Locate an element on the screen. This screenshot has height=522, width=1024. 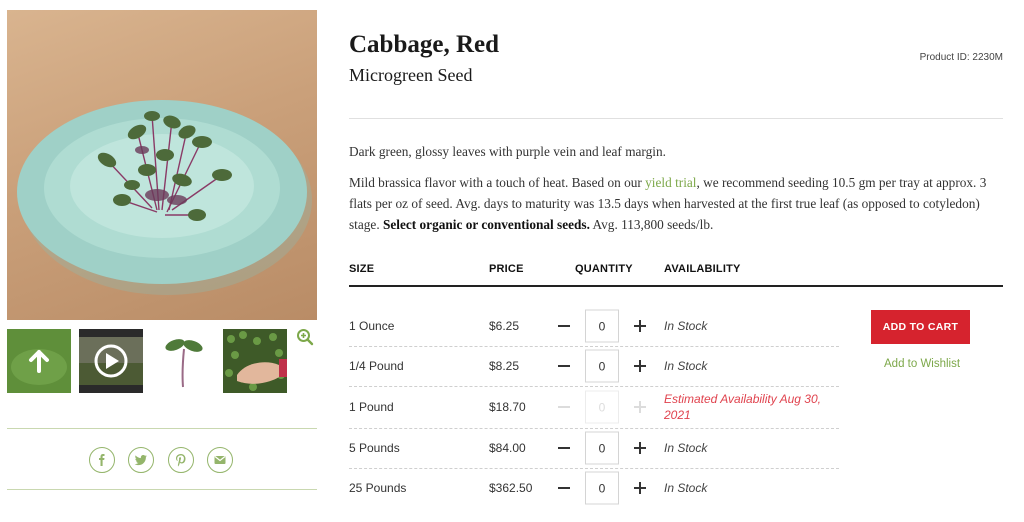
product-id: Product ID: 2230M is located at coordinates (961, 57).